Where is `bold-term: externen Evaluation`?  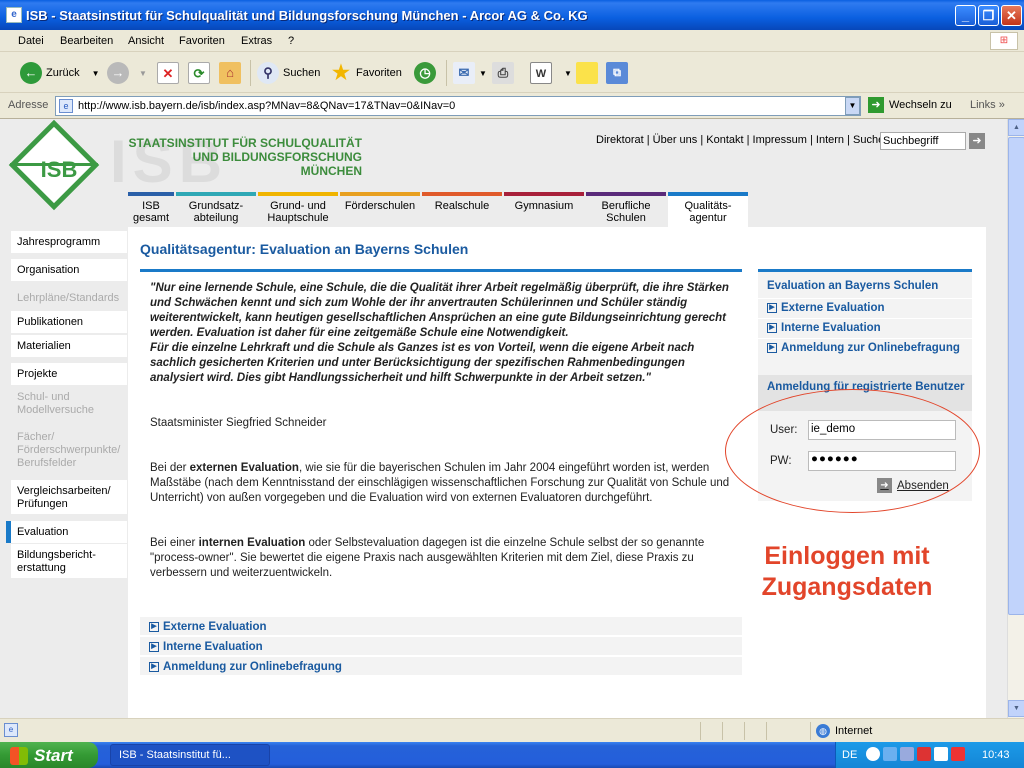 bold-term: externen Evaluation is located at coordinates (244, 468).